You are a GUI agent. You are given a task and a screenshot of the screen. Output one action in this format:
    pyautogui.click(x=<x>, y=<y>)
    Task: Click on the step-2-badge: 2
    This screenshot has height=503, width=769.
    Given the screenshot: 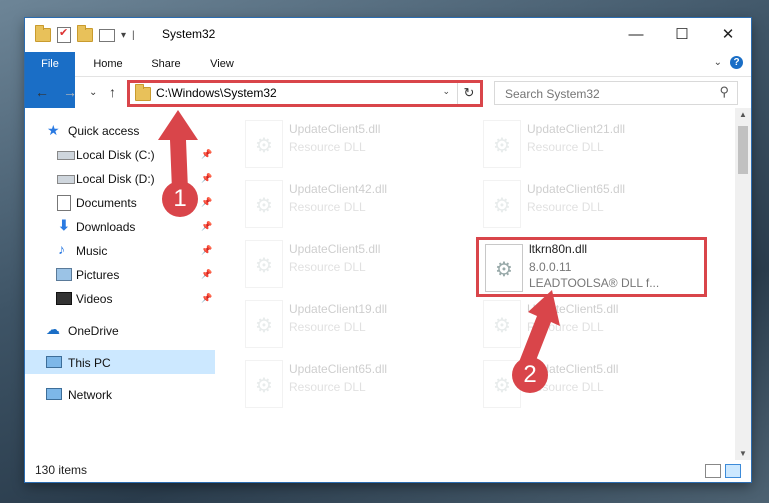 What is the action you would take?
    pyautogui.click(x=530, y=375)
    